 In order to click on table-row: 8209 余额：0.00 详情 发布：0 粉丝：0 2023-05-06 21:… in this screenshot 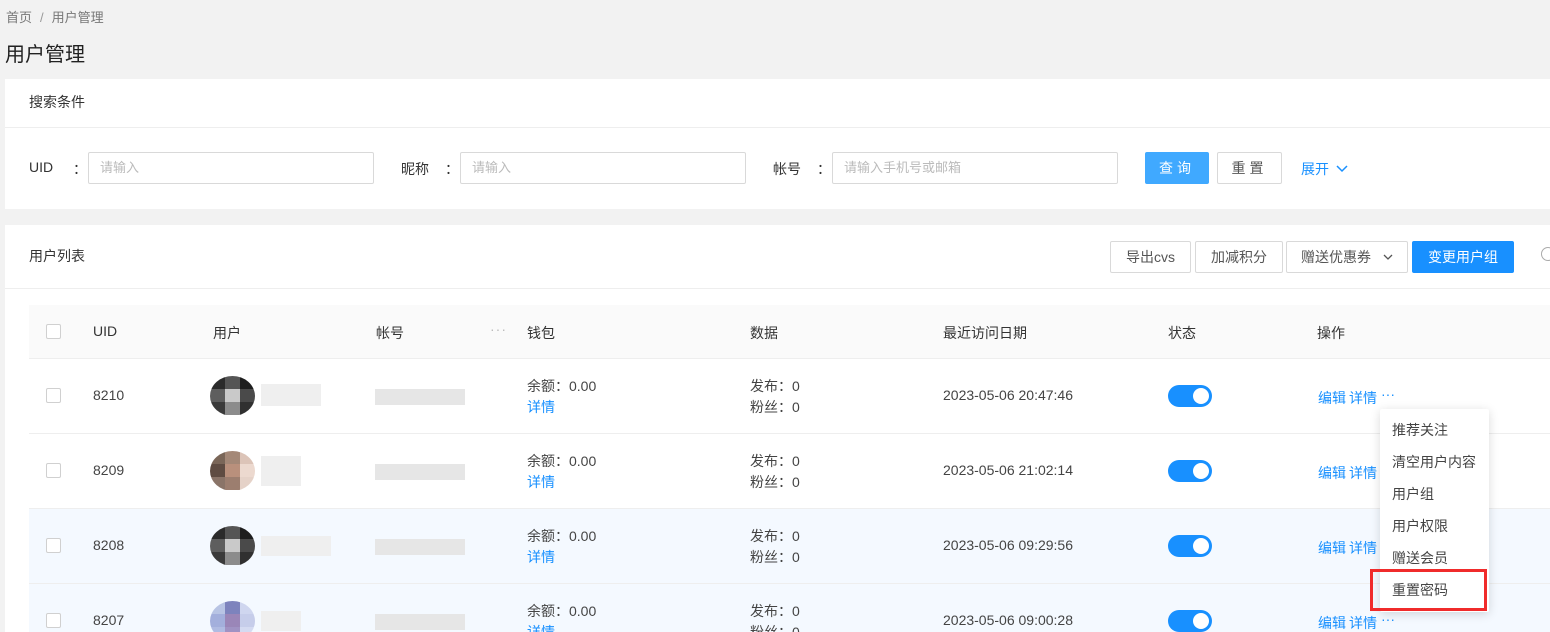, I will do `click(789, 471)`.